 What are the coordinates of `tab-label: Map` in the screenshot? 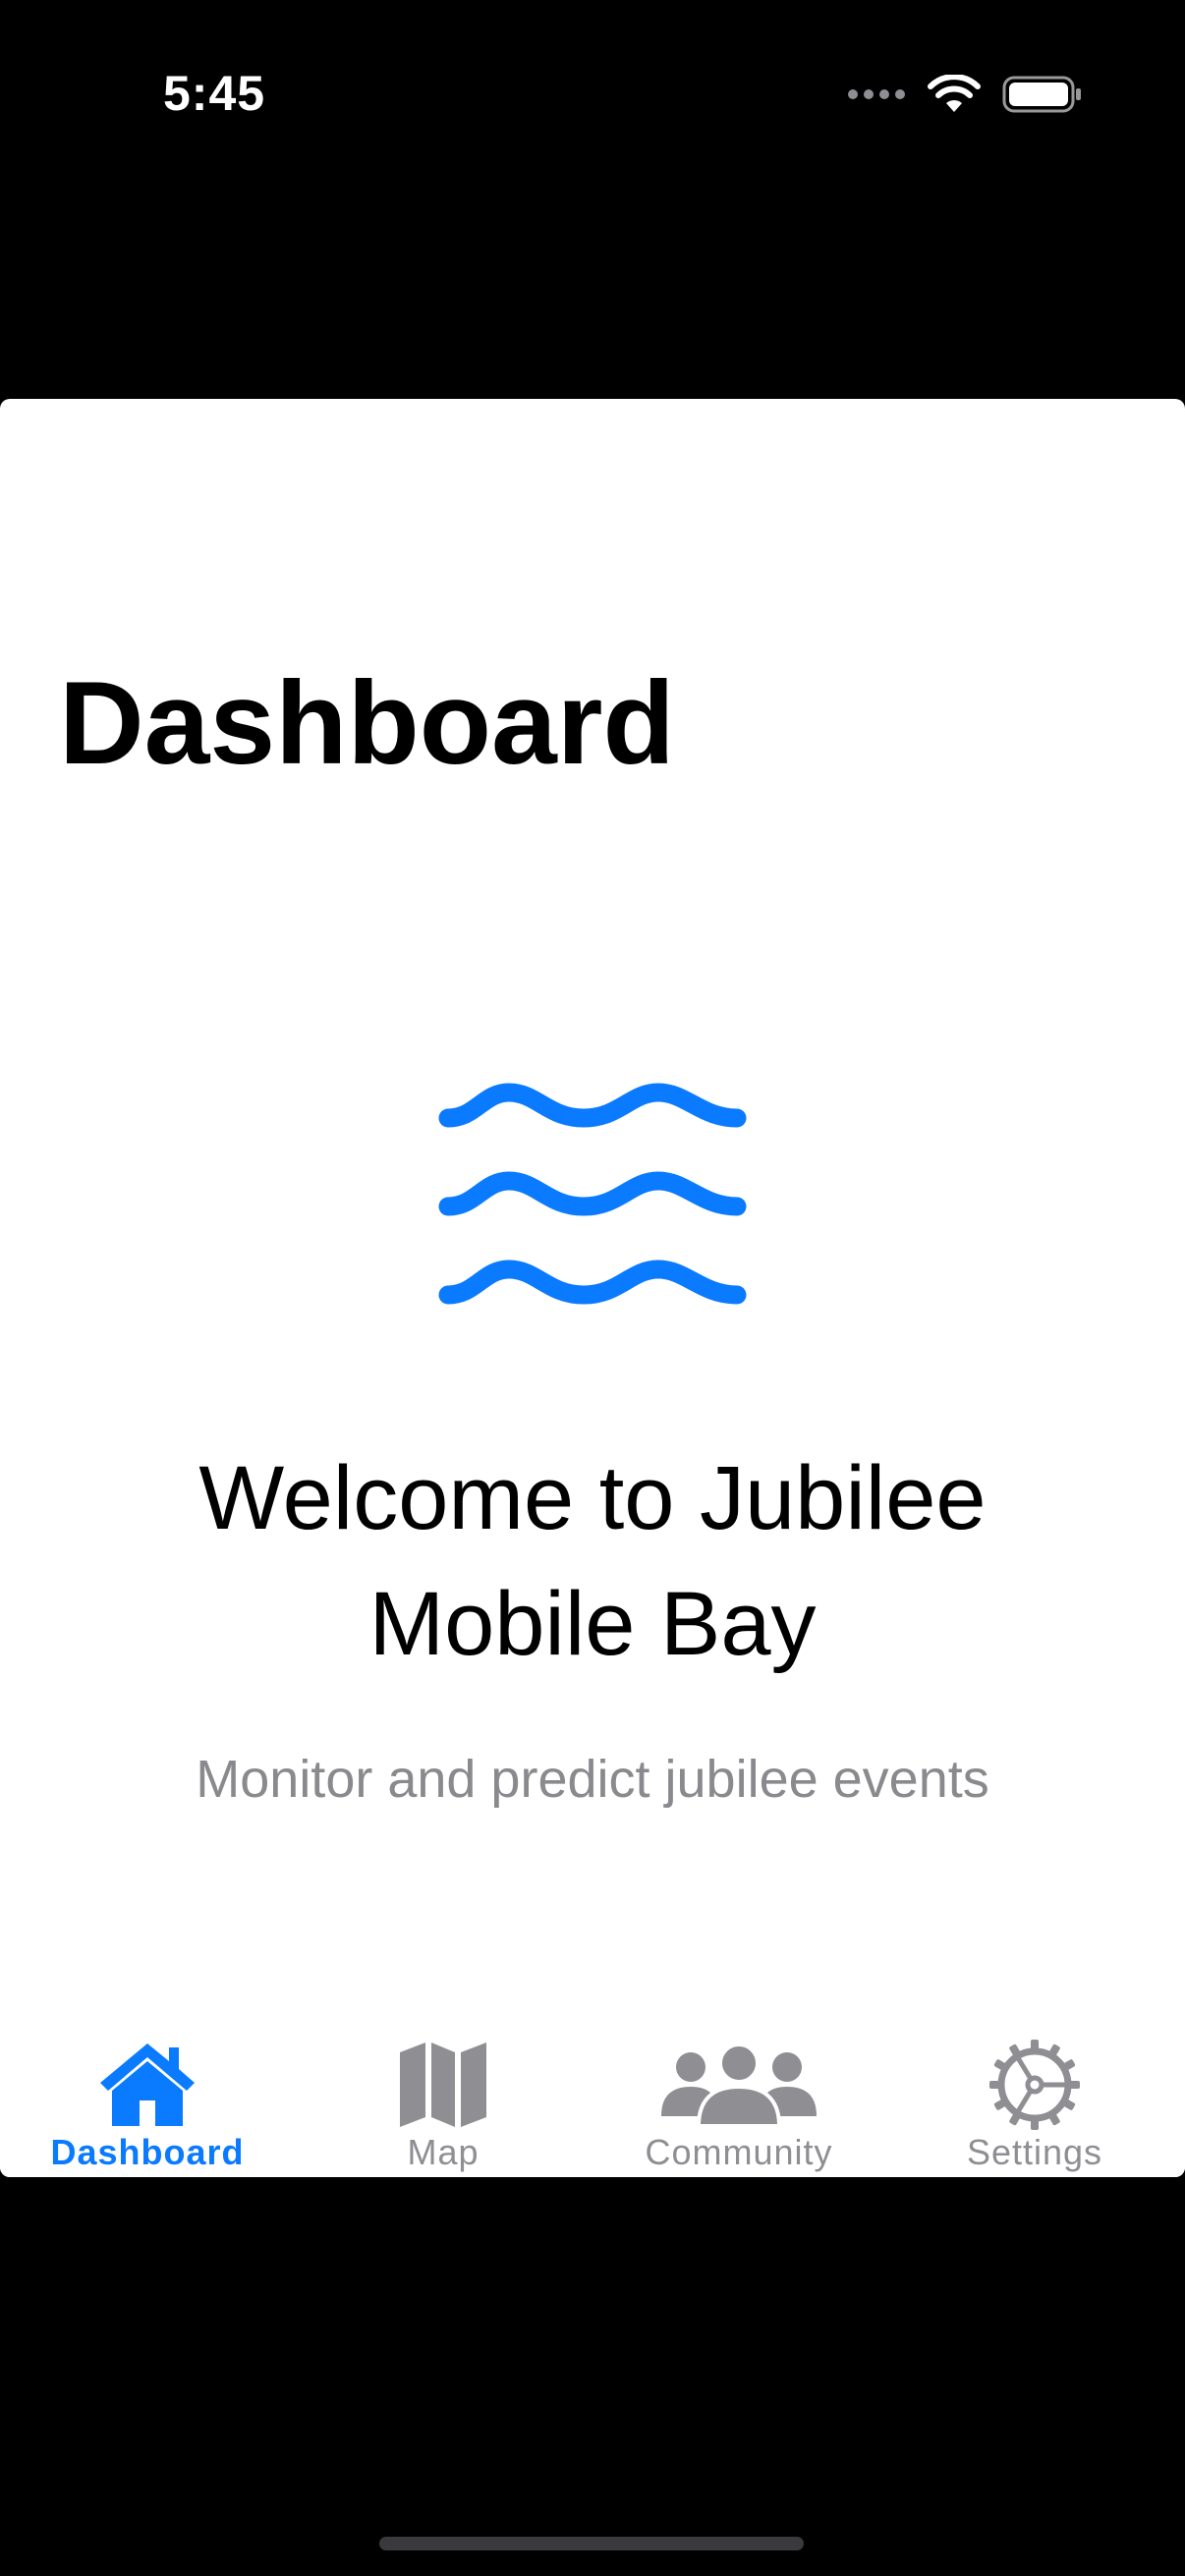 It's located at (444, 2152).